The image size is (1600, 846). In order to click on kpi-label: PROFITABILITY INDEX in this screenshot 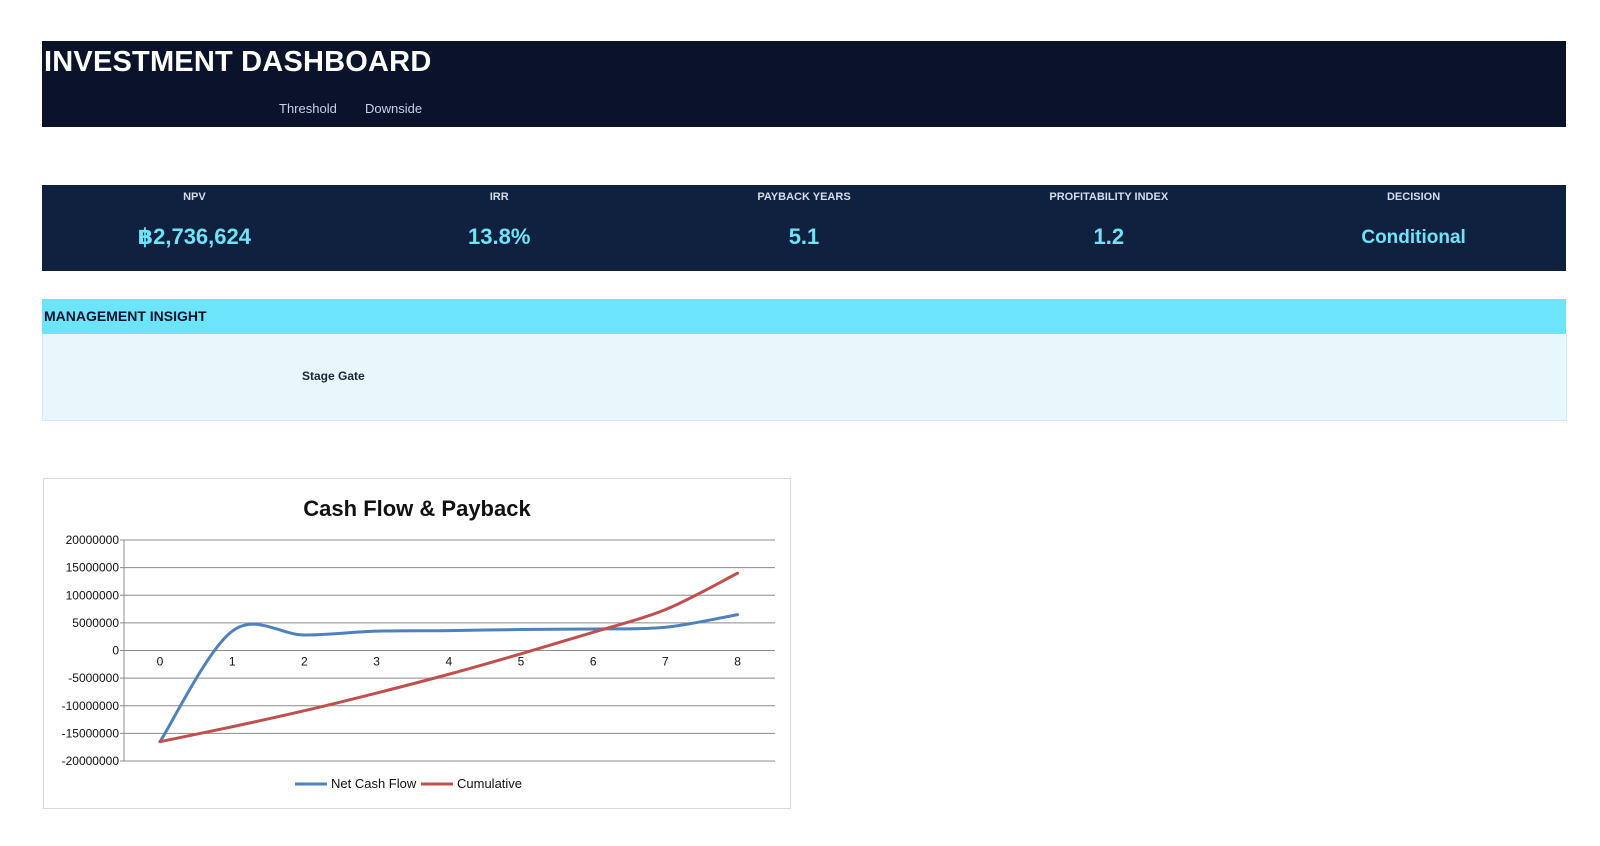, I will do `click(1109, 197)`.